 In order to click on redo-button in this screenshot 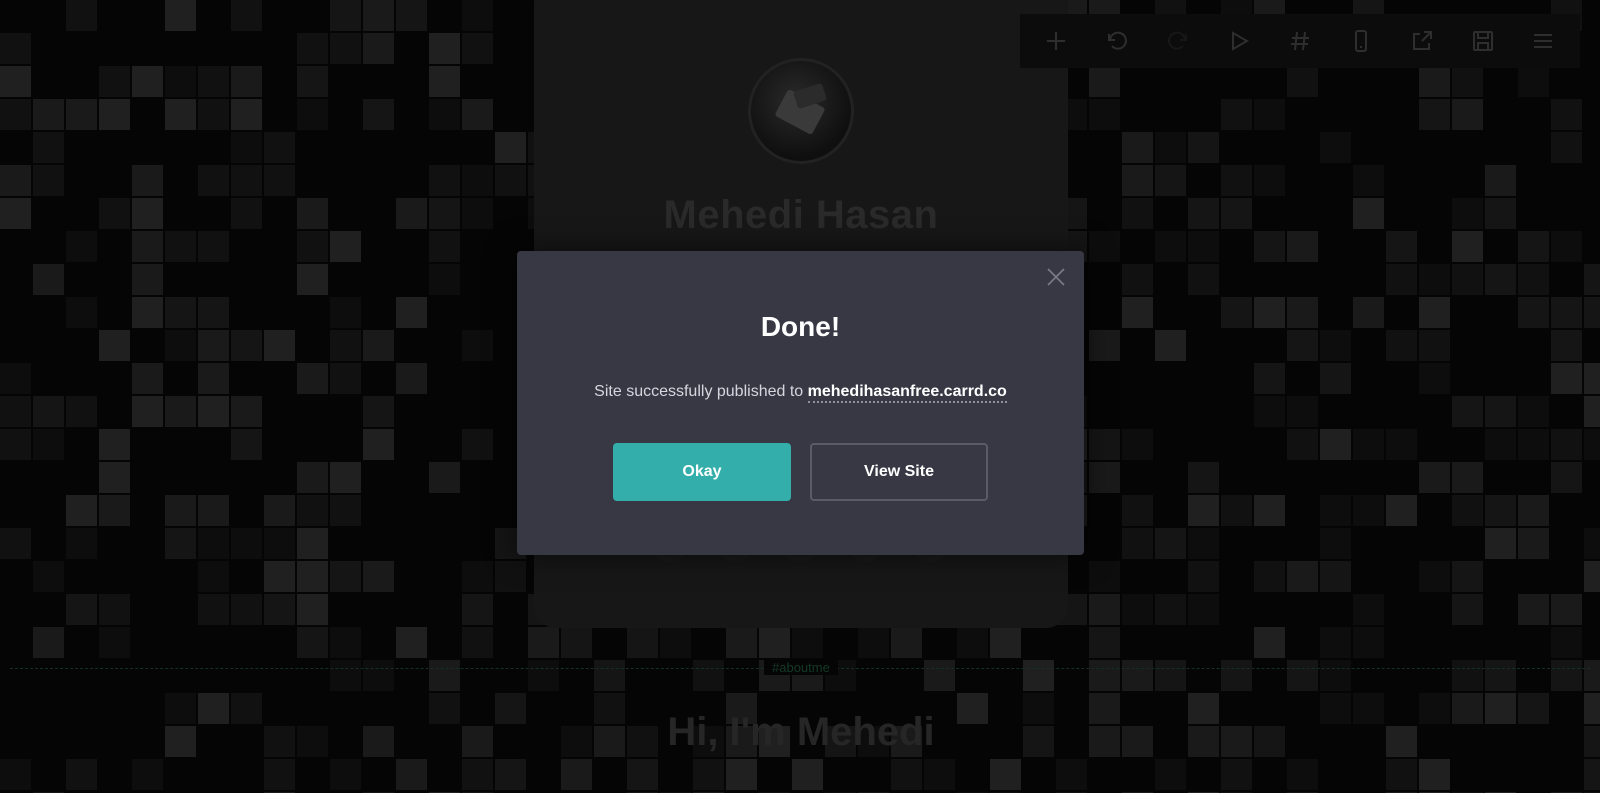, I will do `click(1178, 41)`.